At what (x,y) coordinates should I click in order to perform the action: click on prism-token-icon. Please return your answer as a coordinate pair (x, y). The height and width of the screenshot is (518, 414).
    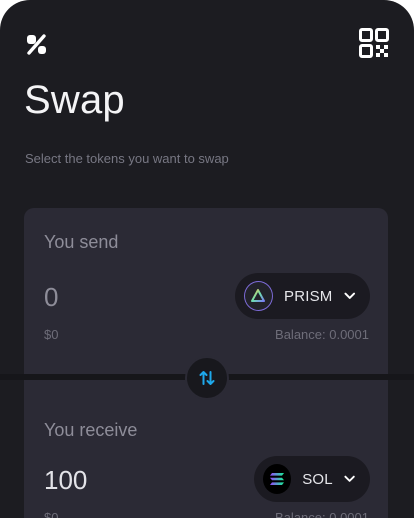
    Looking at the image, I should click on (258, 296).